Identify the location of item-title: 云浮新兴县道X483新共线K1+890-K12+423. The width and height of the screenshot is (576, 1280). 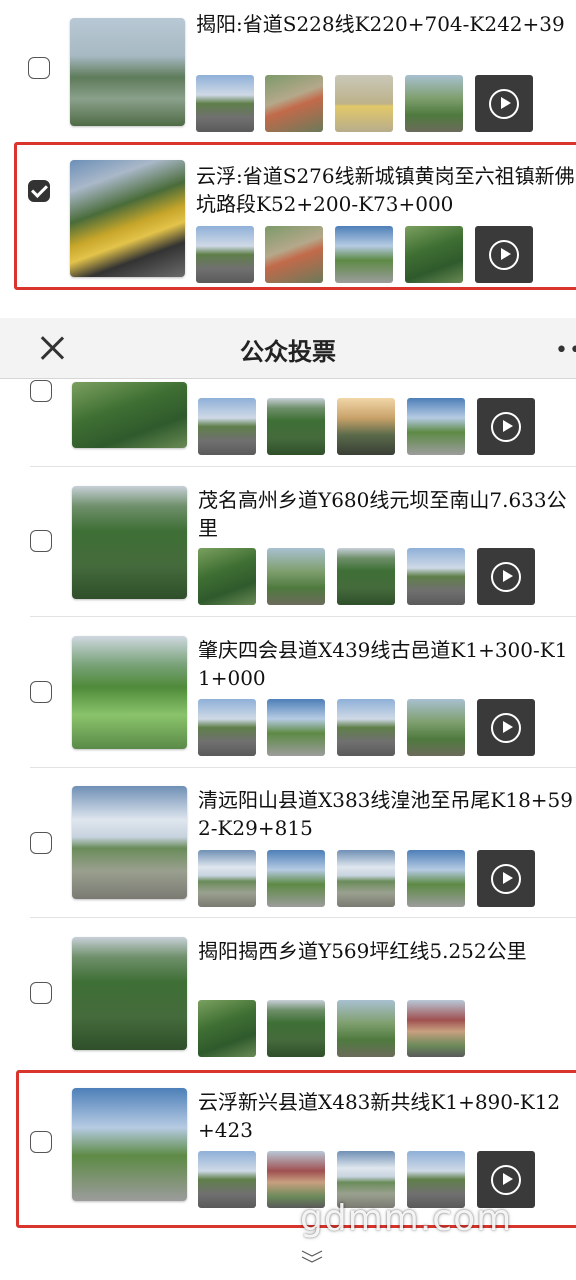
(379, 1116).